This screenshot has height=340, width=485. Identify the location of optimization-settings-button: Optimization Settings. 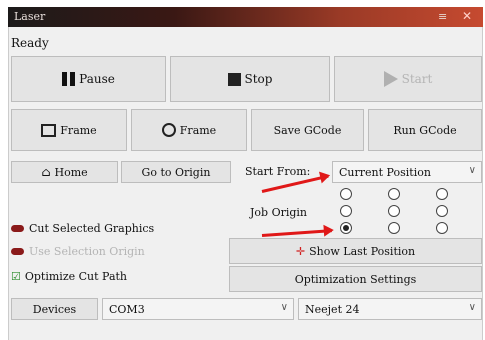
(355, 279).